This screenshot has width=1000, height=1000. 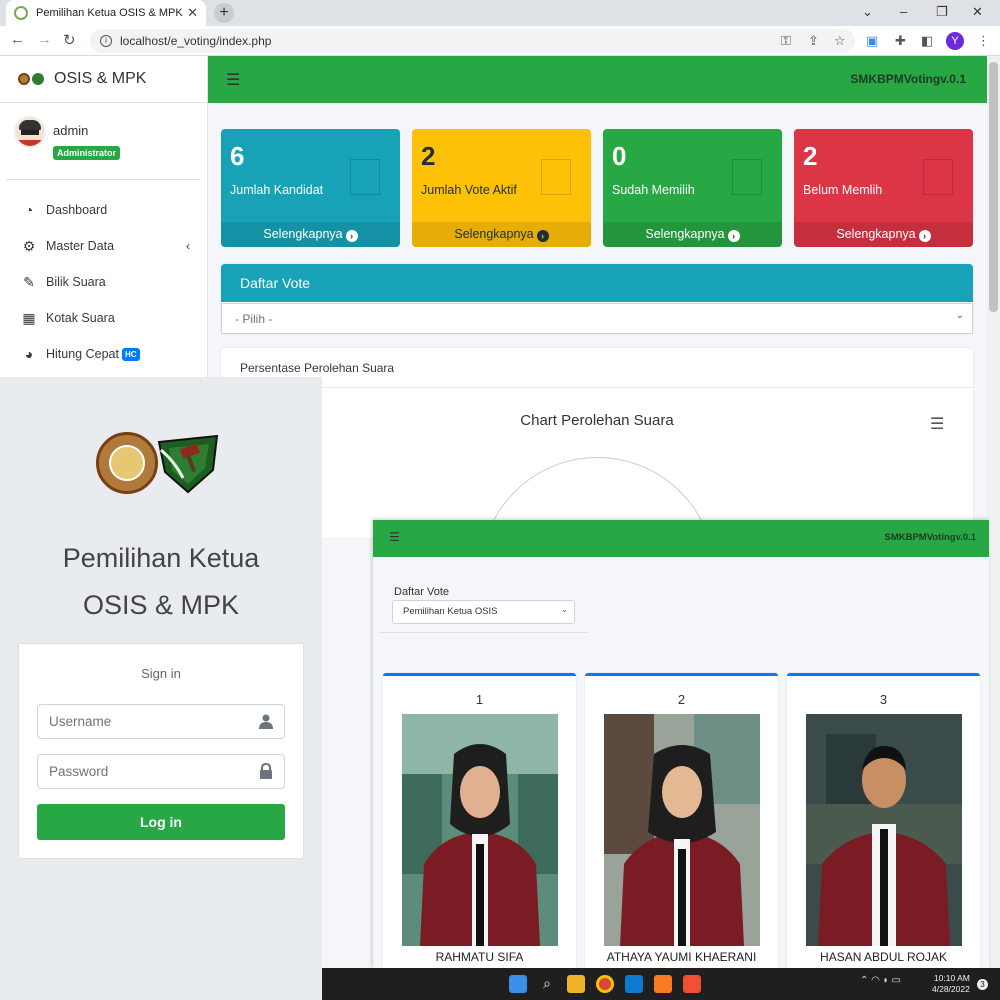 I want to click on sidebar-item-master-data: ⚙ Master Data ‹, so click(x=110, y=246).